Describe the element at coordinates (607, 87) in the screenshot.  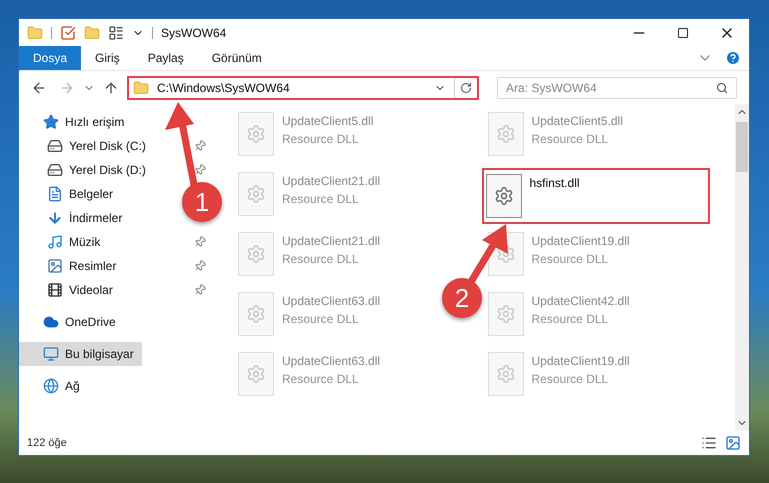
I see `search-input: Ara: SysWOW64` at that location.